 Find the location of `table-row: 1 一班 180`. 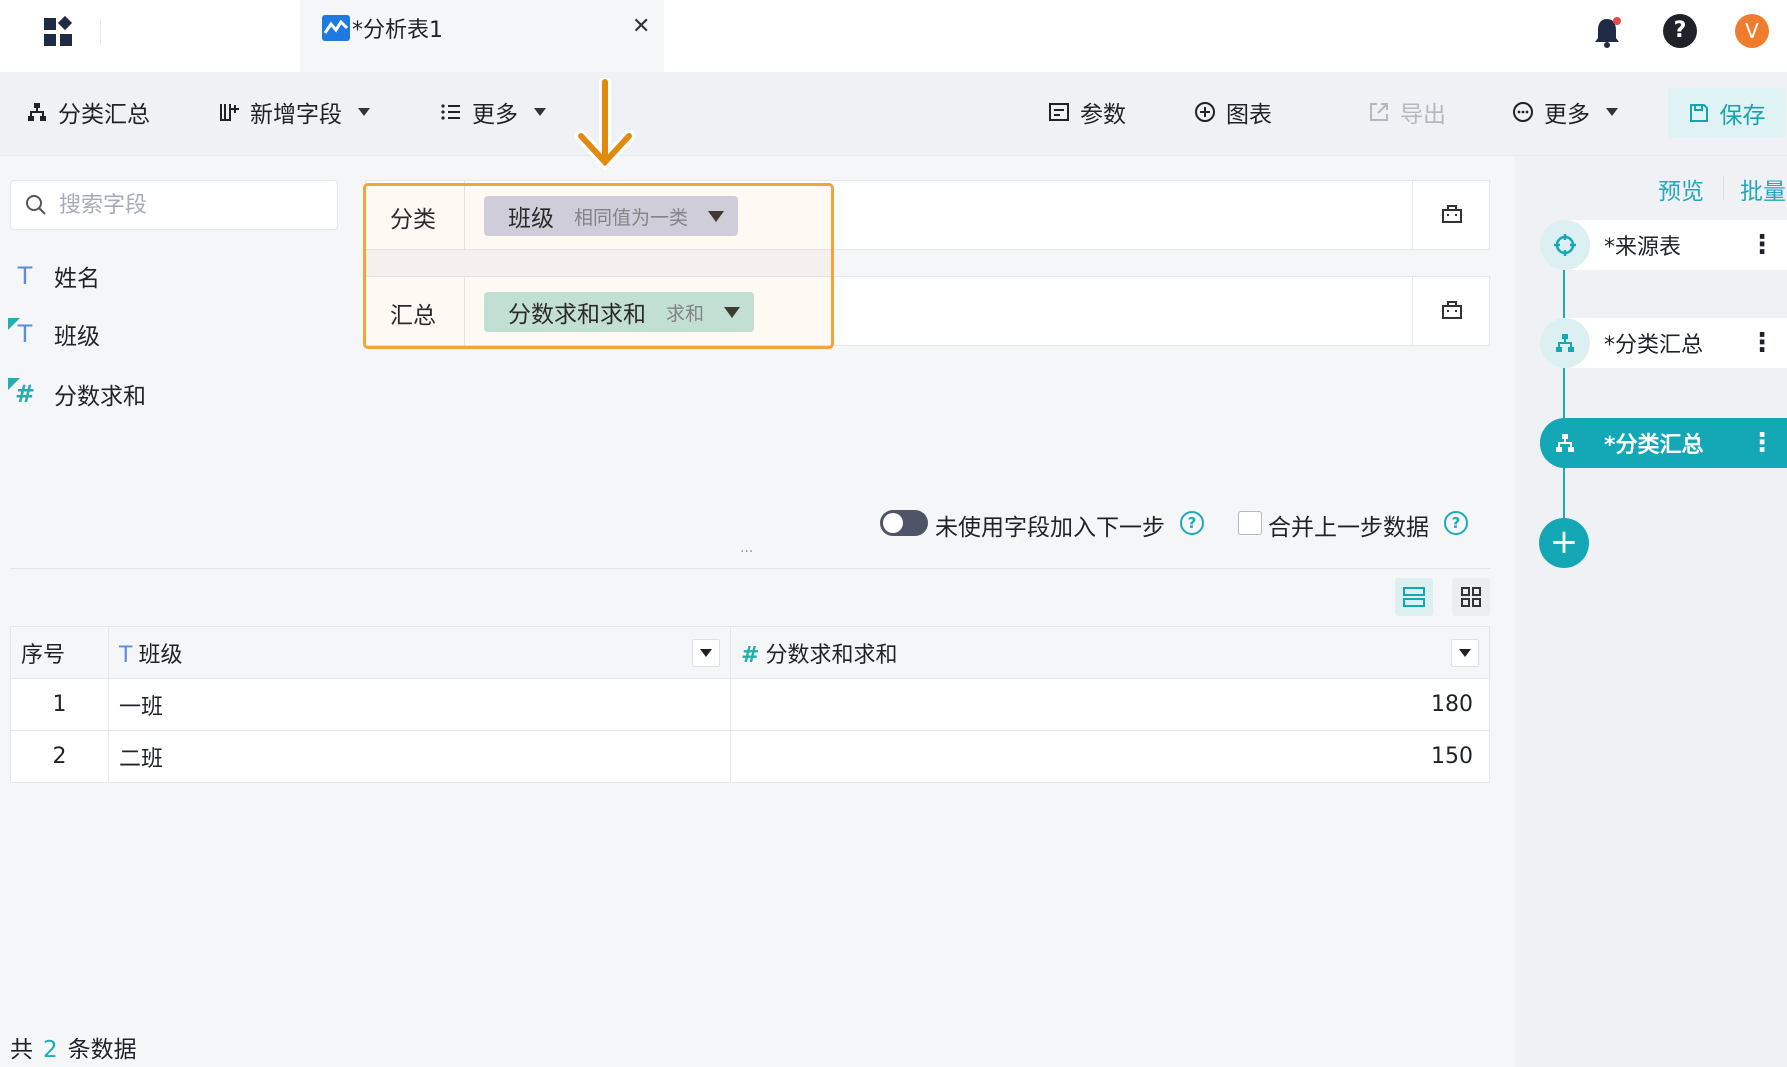

table-row: 1 一班 180 is located at coordinates (750, 704).